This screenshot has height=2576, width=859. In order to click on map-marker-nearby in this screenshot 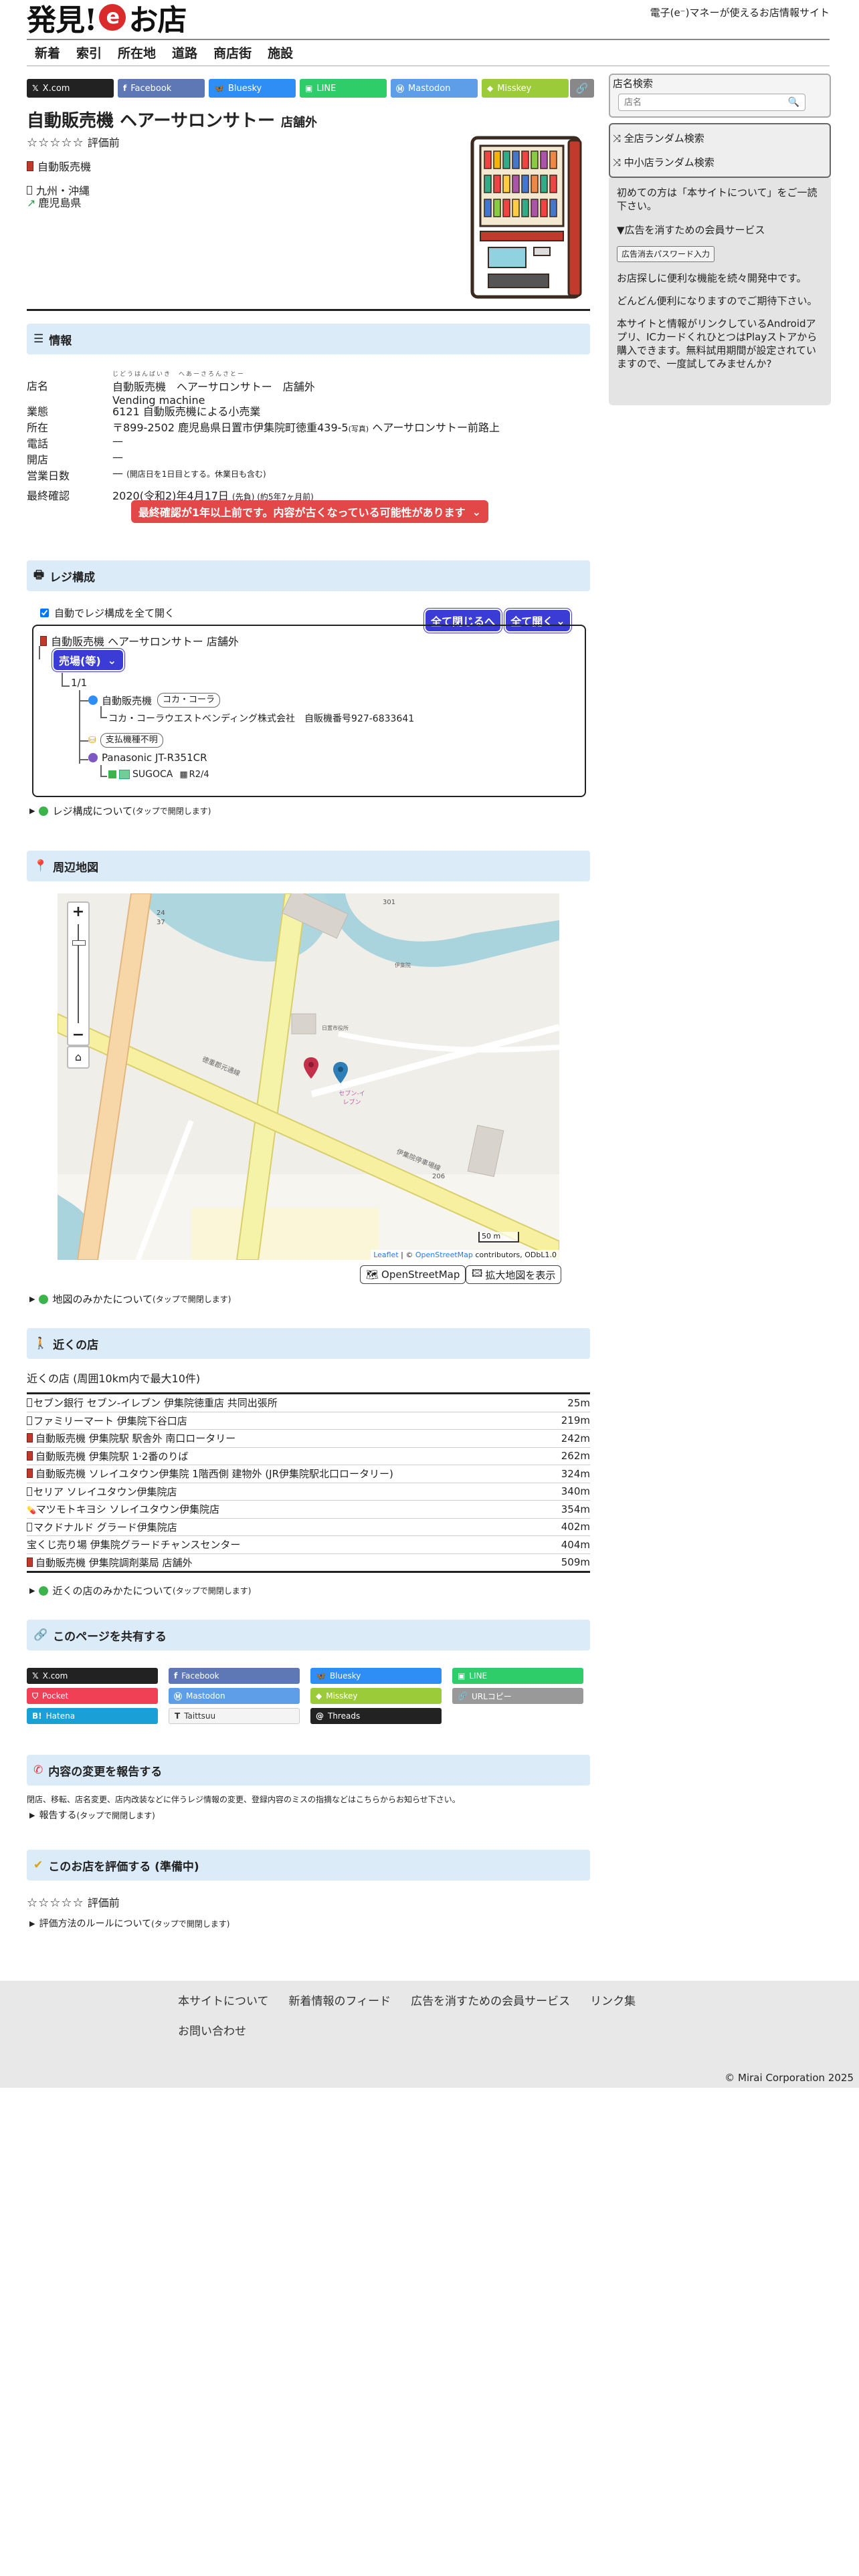, I will do `click(340, 1072)`.